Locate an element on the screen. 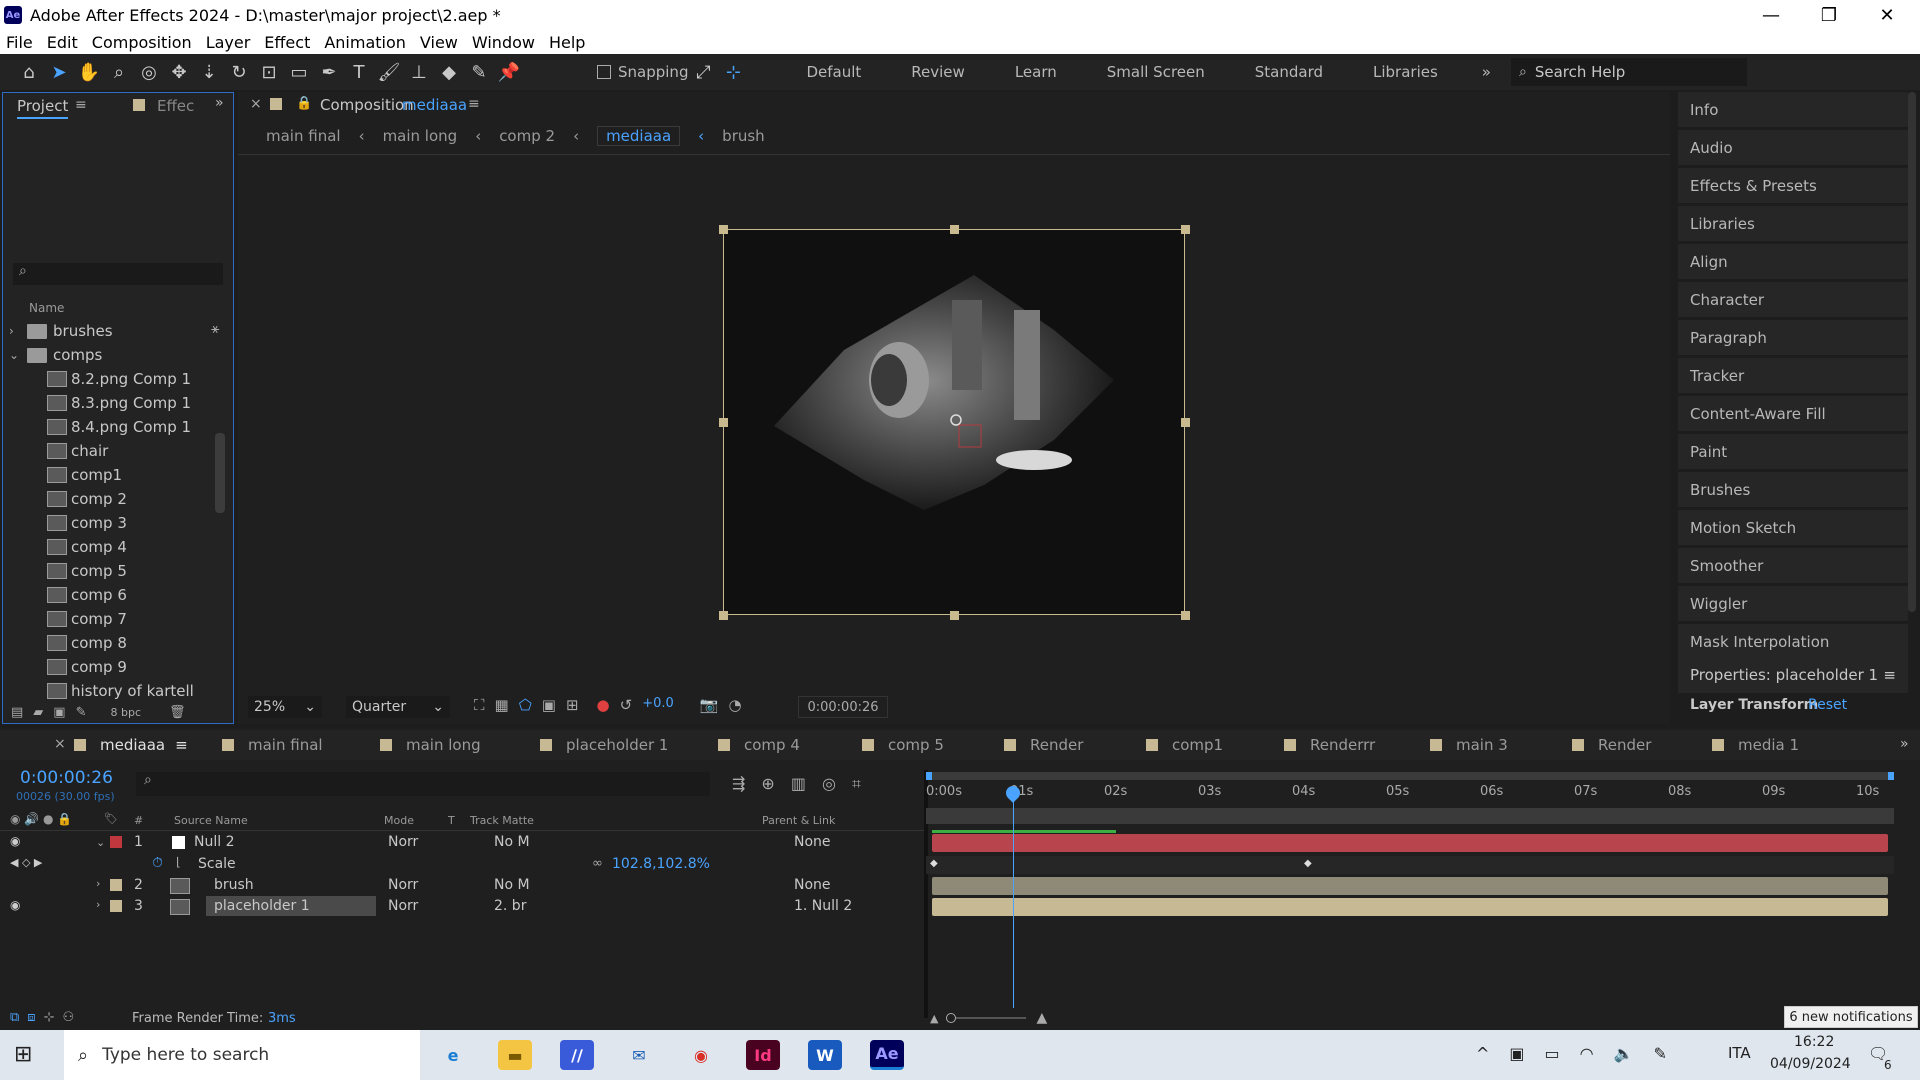 The height and width of the screenshot is (1080, 1920). panel-item: Info is located at coordinates (1793, 110).